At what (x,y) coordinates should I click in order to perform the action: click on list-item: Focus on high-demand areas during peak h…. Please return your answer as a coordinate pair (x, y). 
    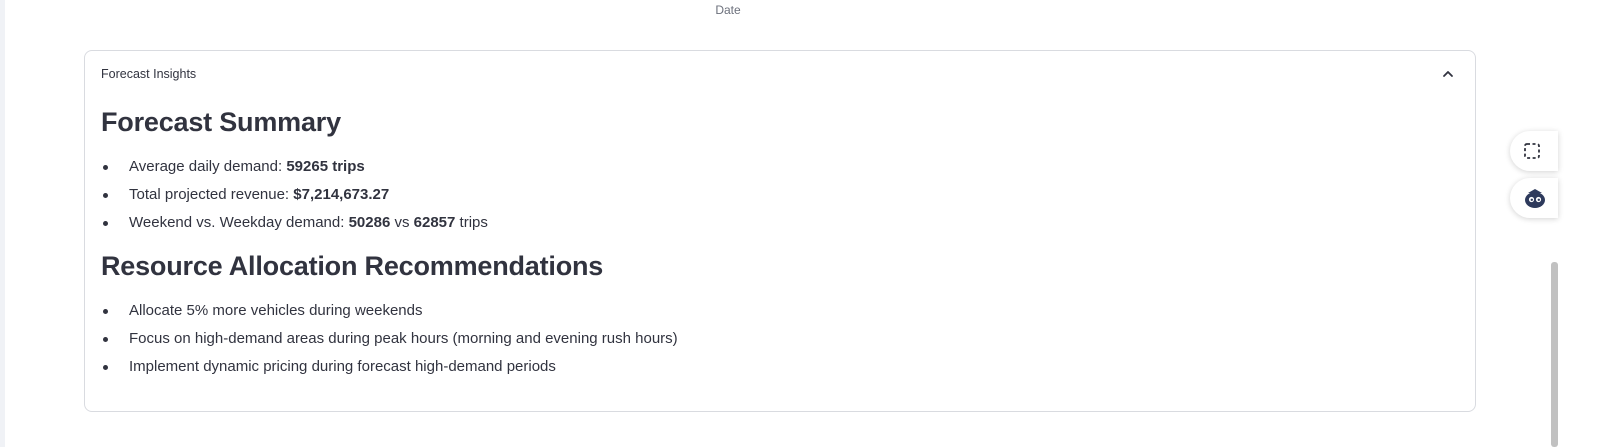
    Looking at the image, I should click on (780, 338).